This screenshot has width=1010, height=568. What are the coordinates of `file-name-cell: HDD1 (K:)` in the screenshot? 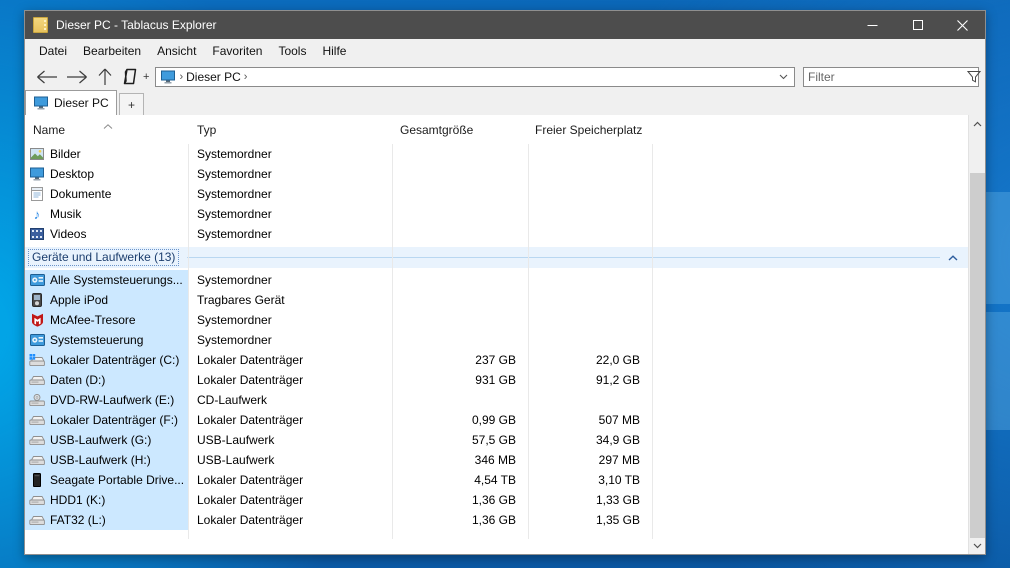 It's located at (106, 500).